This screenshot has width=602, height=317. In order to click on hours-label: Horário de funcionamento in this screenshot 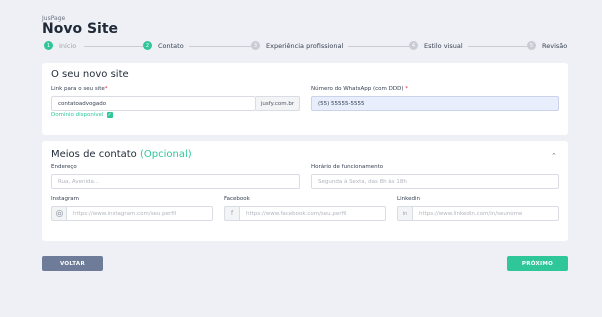, I will do `click(347, 167)`.